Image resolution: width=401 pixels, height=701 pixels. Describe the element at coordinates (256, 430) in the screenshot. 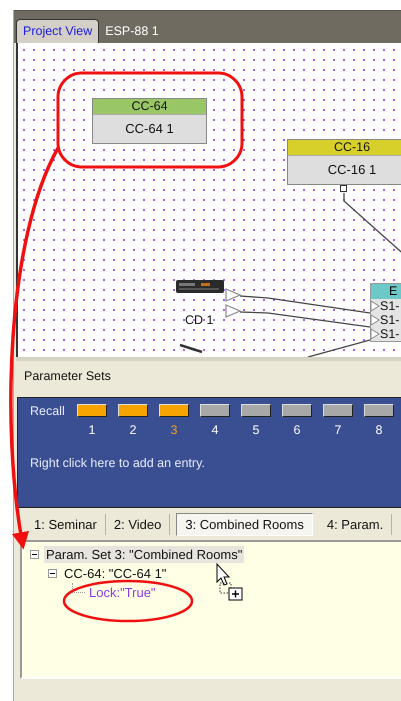

I see `slot-number: 5` at that location.